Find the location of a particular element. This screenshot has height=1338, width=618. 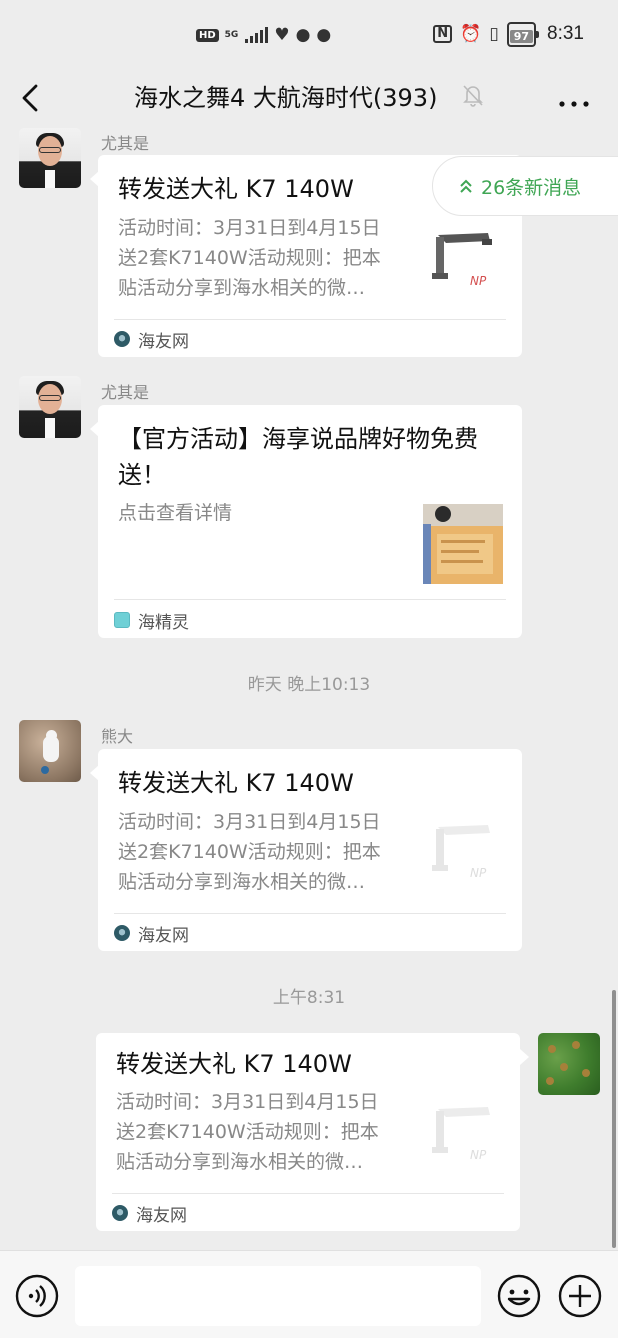

alarm-icon: ⏰ is located at coordinates (471, 33).